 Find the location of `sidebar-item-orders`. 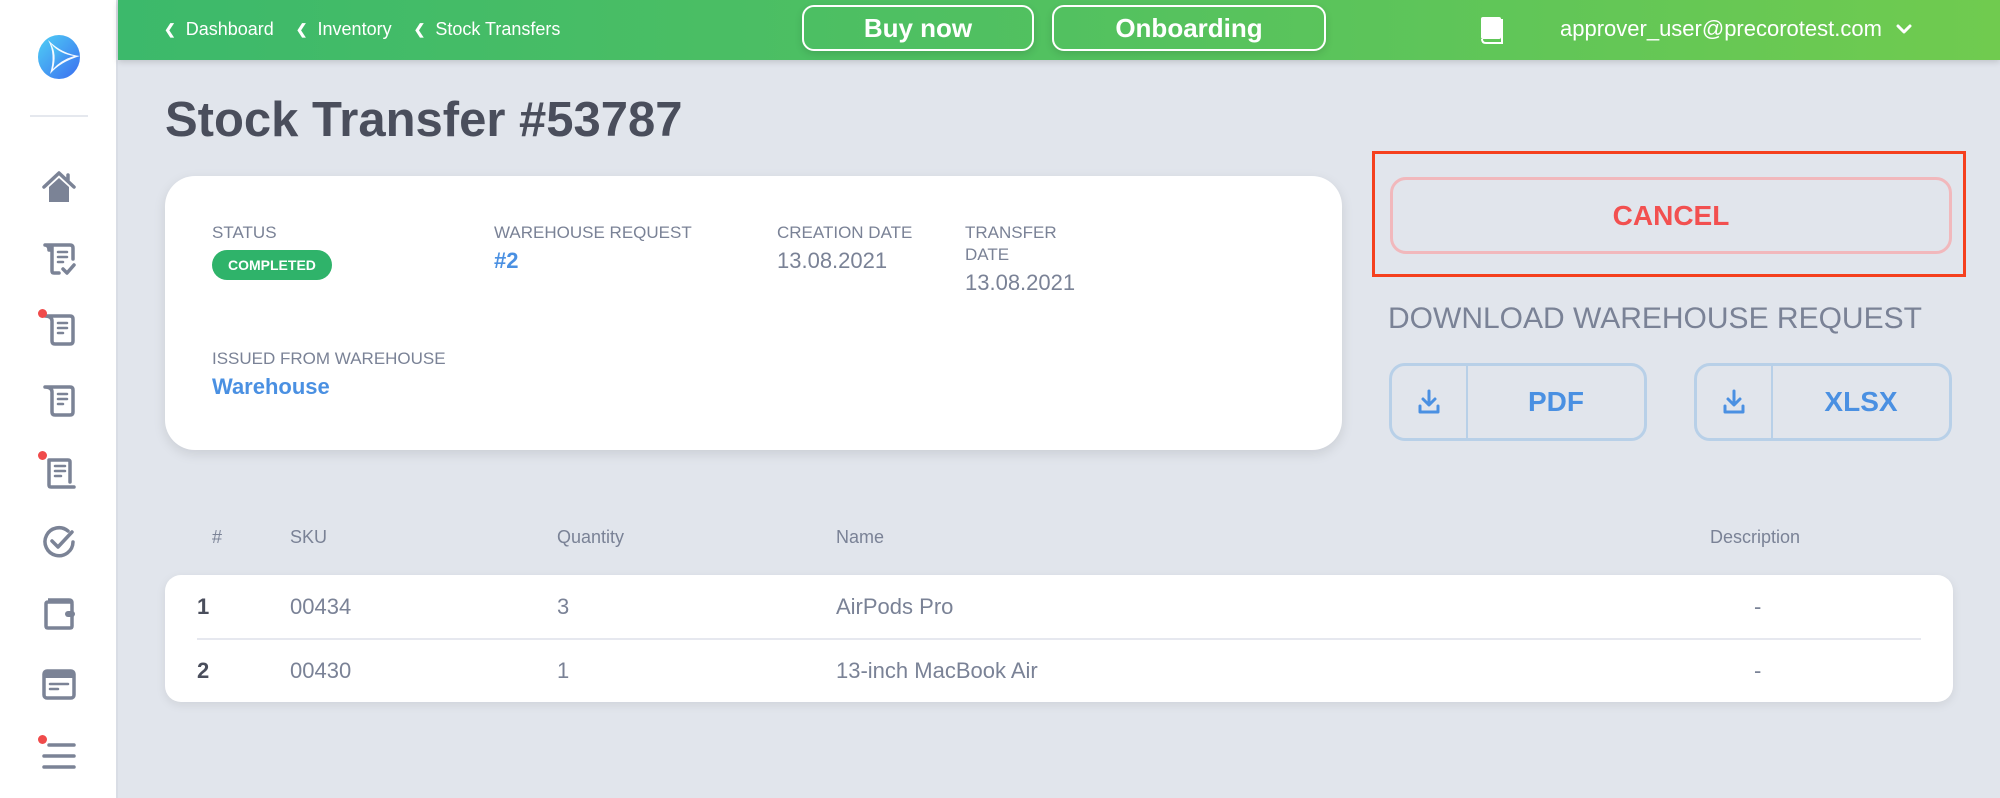

sidebar-item-orders is located at coordinates (59, 400).